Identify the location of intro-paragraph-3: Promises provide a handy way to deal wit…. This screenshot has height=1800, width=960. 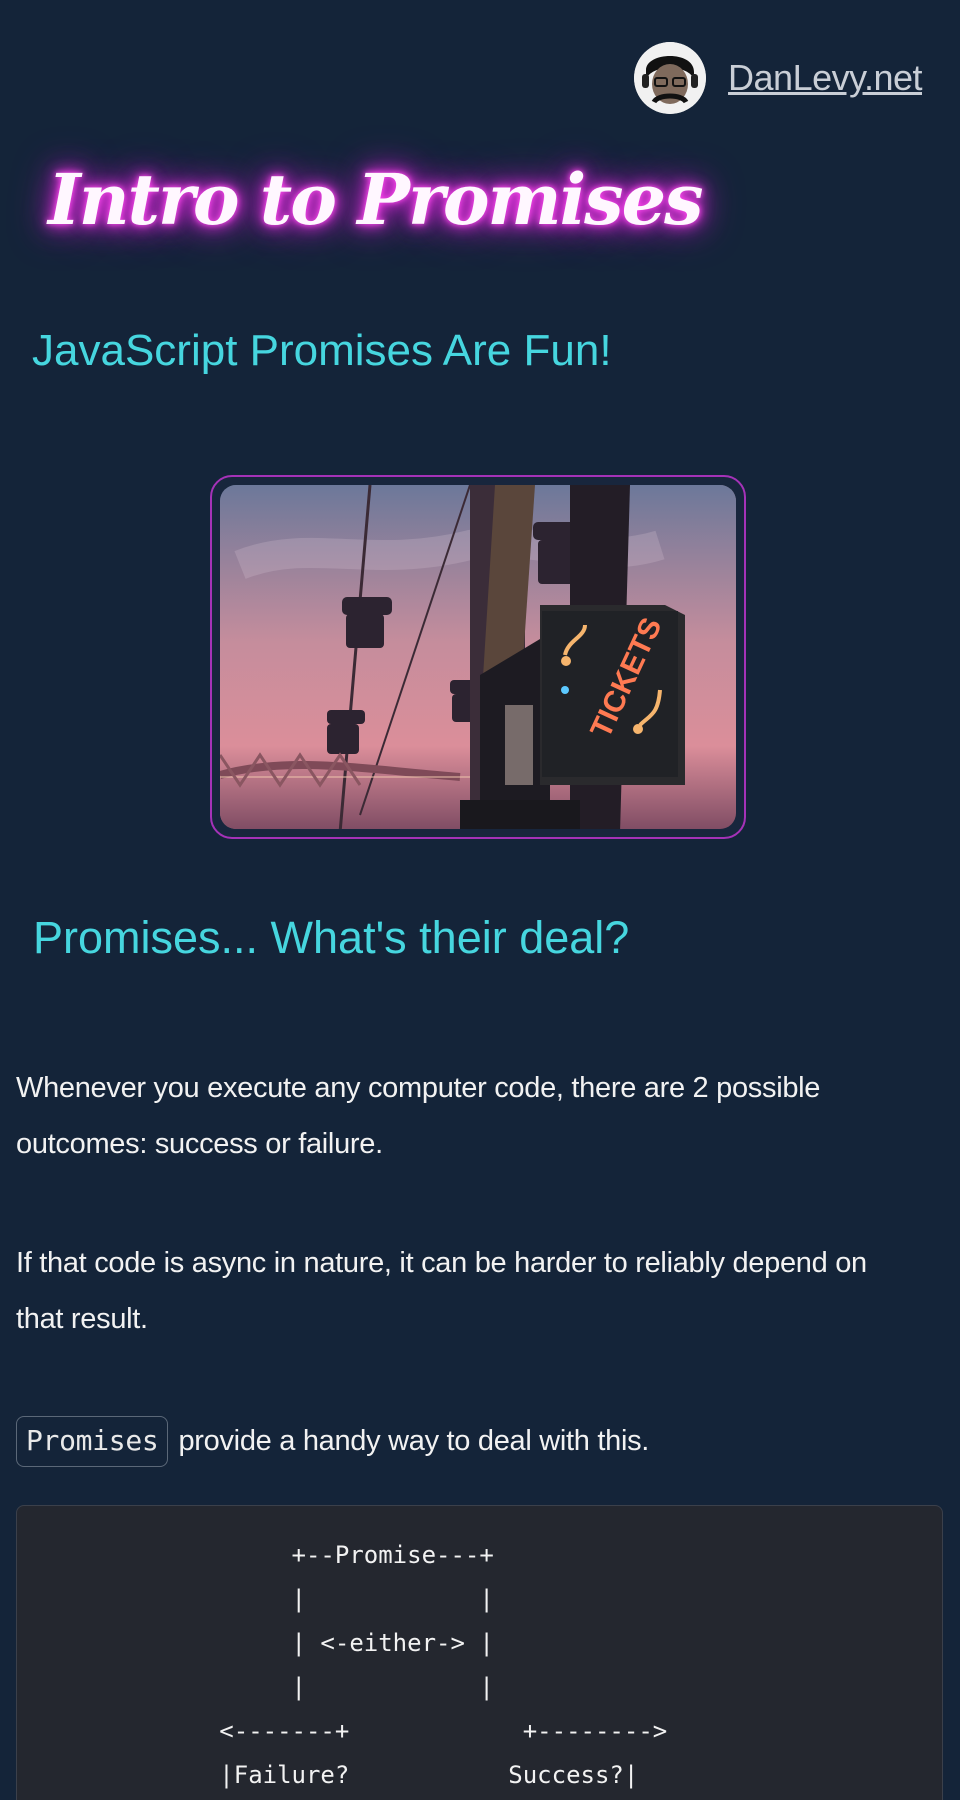
(456, 1441).